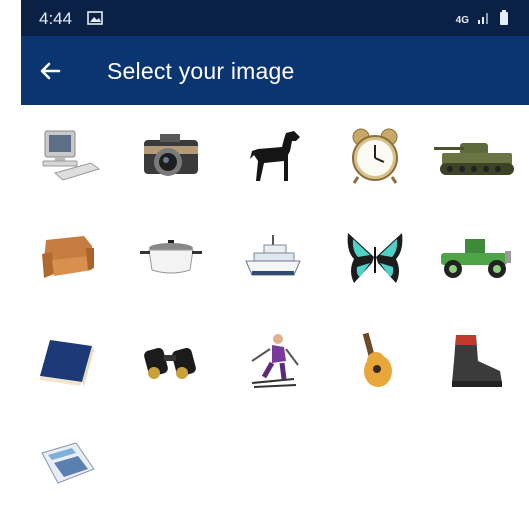 Image resolution: width=529 pixels, height=507 pixels. I want to click on image-option-boat, so click(273, 258).